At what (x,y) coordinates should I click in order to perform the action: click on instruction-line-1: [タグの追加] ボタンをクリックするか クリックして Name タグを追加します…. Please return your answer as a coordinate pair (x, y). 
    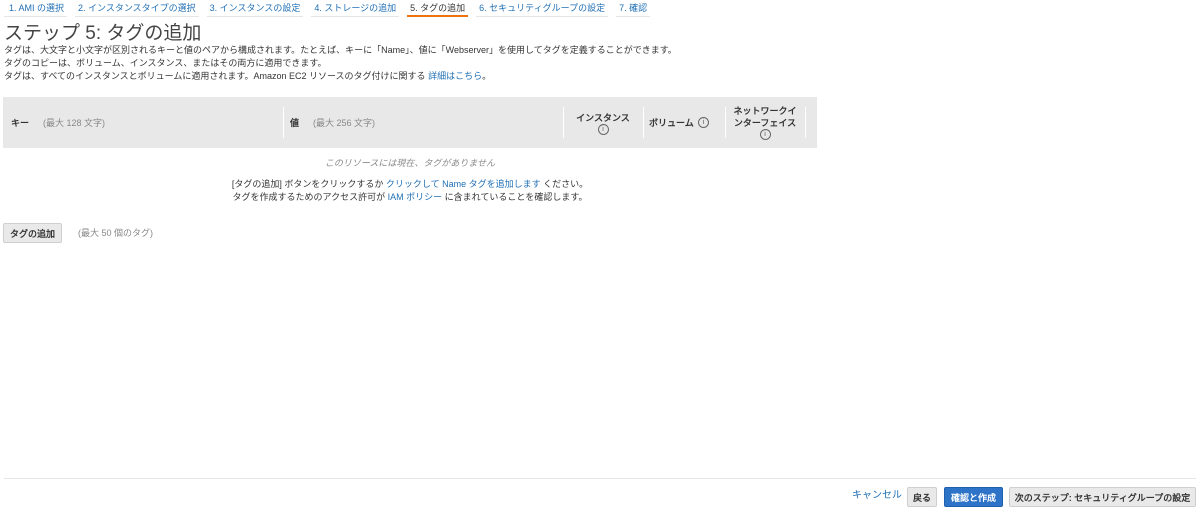
    Looking at the image, I should click on (410, 184).